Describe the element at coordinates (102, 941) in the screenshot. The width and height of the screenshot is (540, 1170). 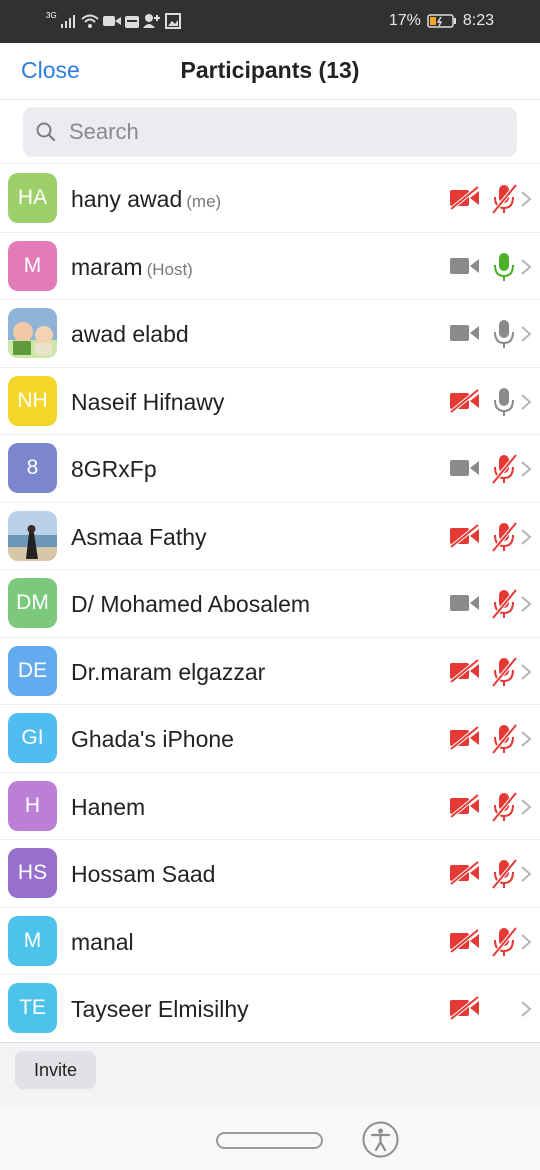
I see `participant-name: manal` at that location.